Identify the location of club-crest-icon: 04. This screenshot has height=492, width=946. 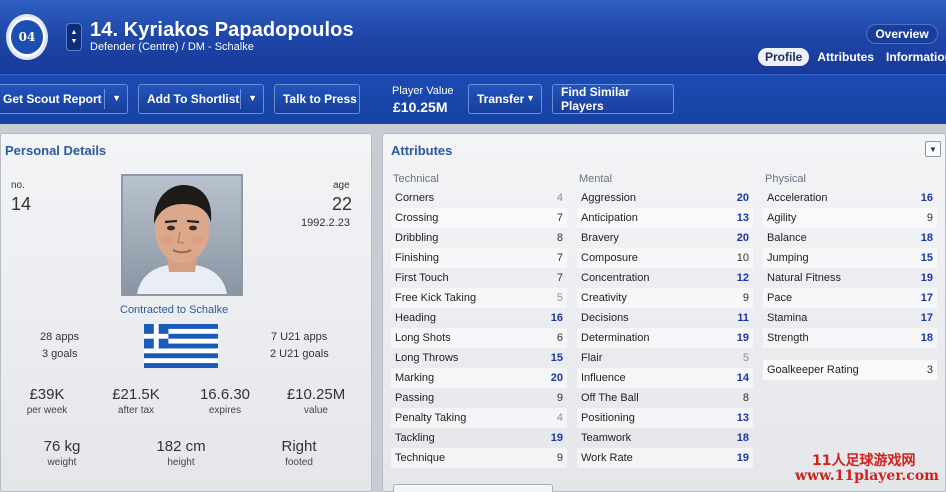
(27, 37).